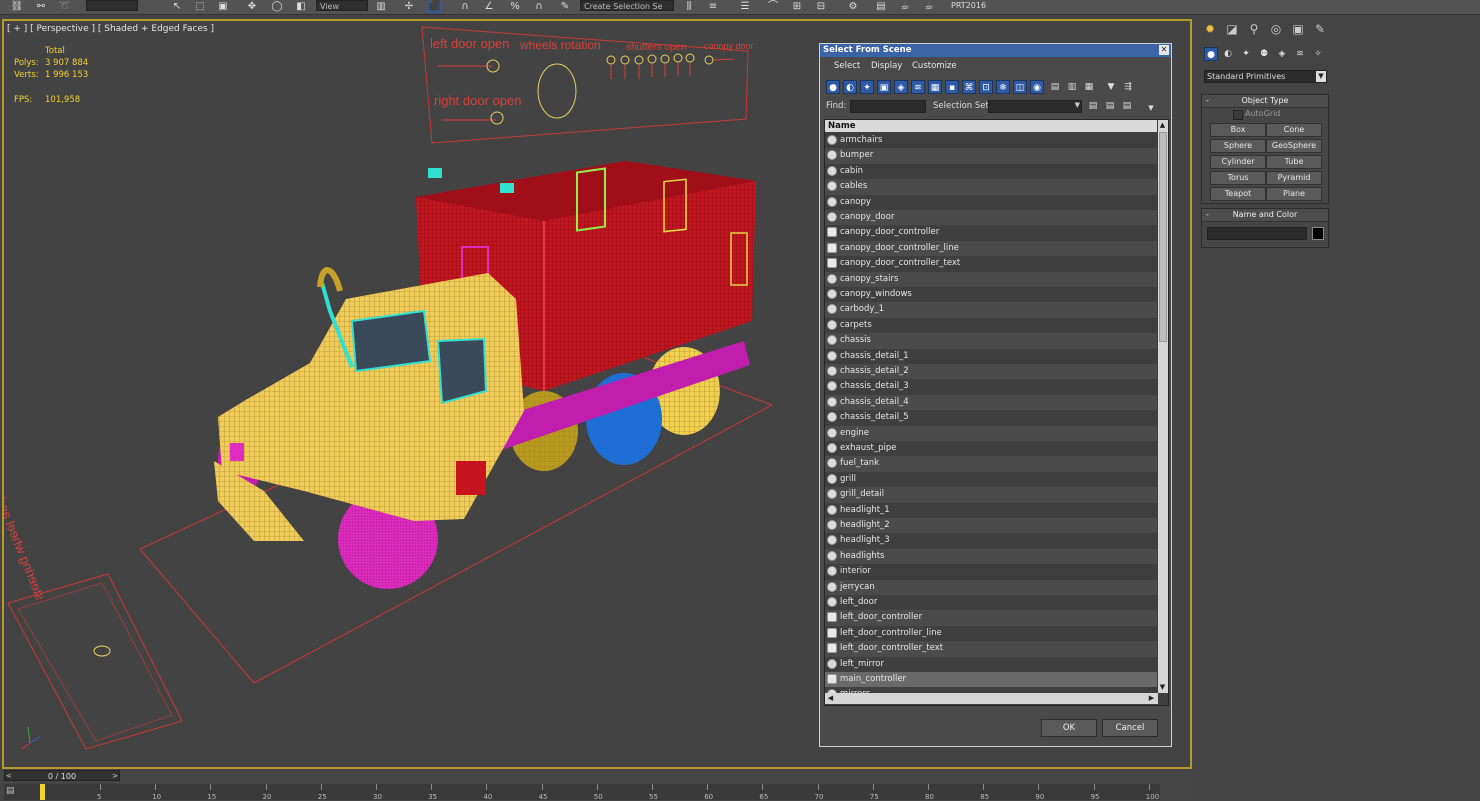 The width and height of the screenshot is (1480, 801). I want to click on list-item: main_controller, so click(991, 680).